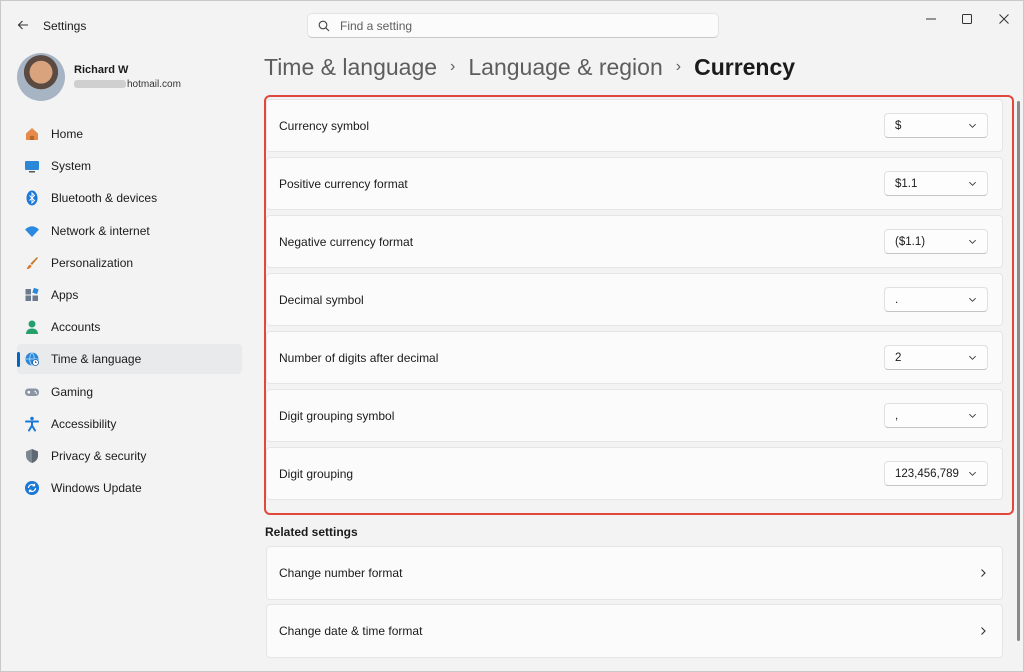 This screenshot has width=1024, height=672. I want to click on sidebar-item-label: Time & language, so click(96, 359).